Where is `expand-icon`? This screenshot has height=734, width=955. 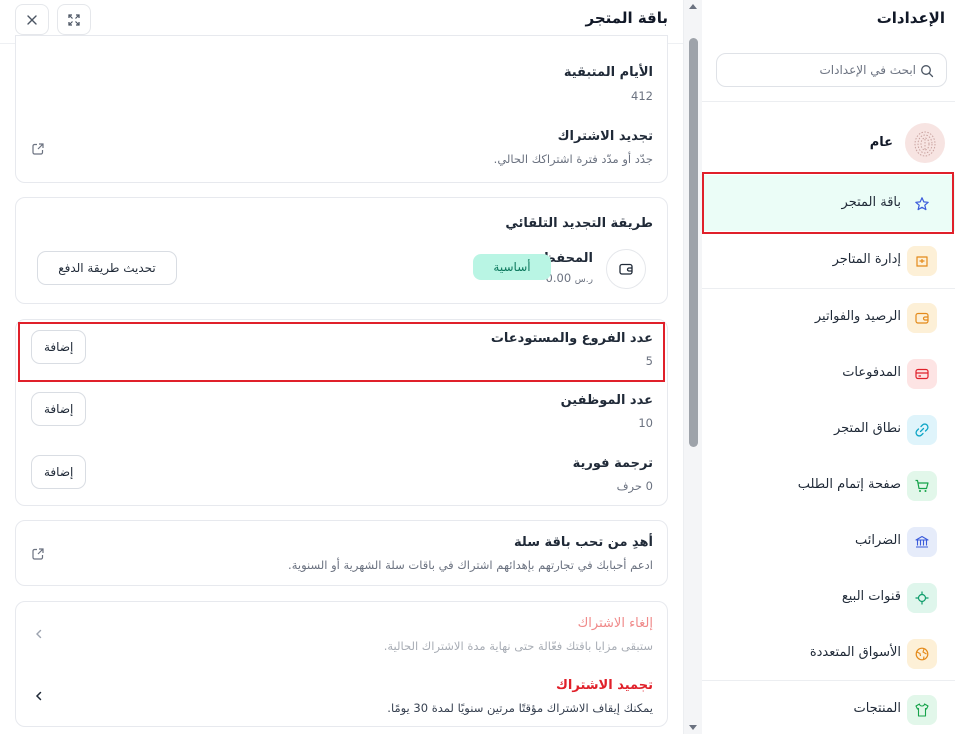 expand-icon is located at coordinates (74, 19).